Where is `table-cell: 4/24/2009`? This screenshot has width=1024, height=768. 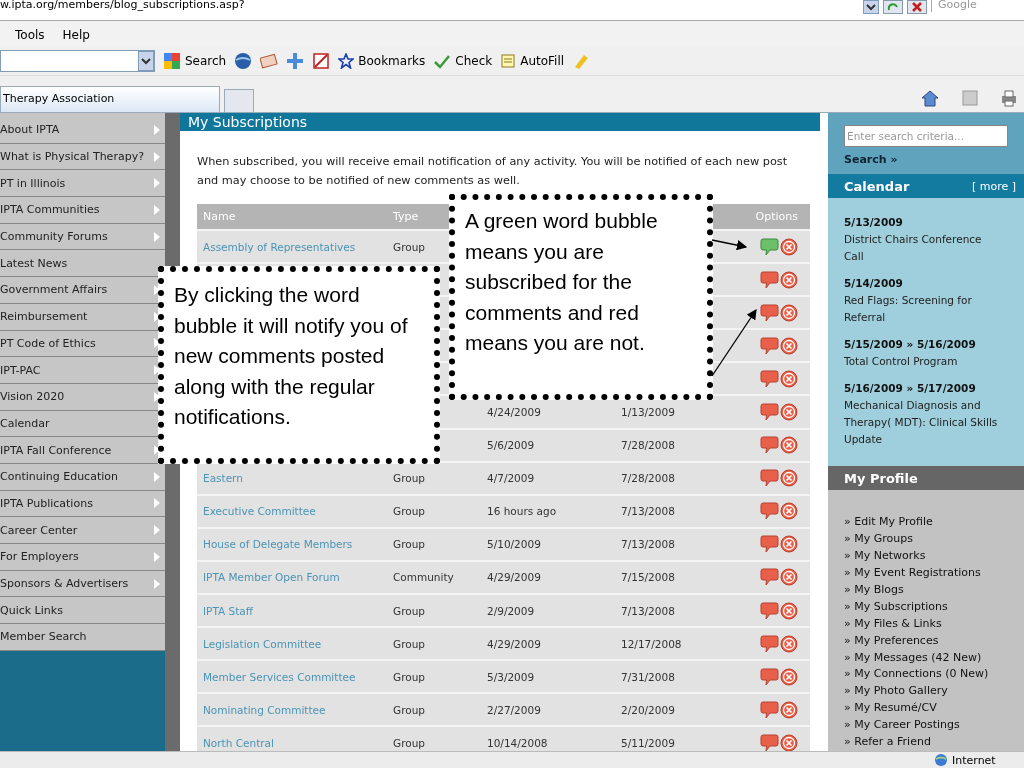 table-cell: 4/24/2009 is located at coordinates (514, 412).